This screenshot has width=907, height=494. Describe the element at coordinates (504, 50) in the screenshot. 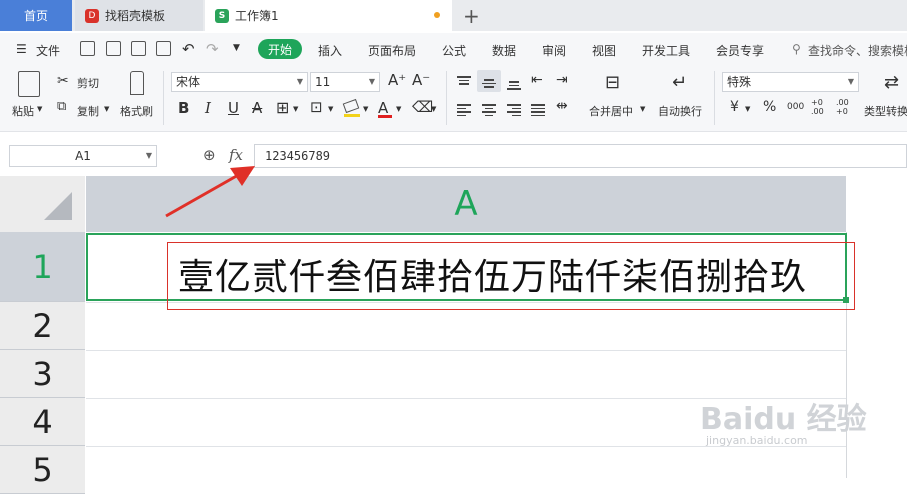

I see `menu-data: 数据` at that location.